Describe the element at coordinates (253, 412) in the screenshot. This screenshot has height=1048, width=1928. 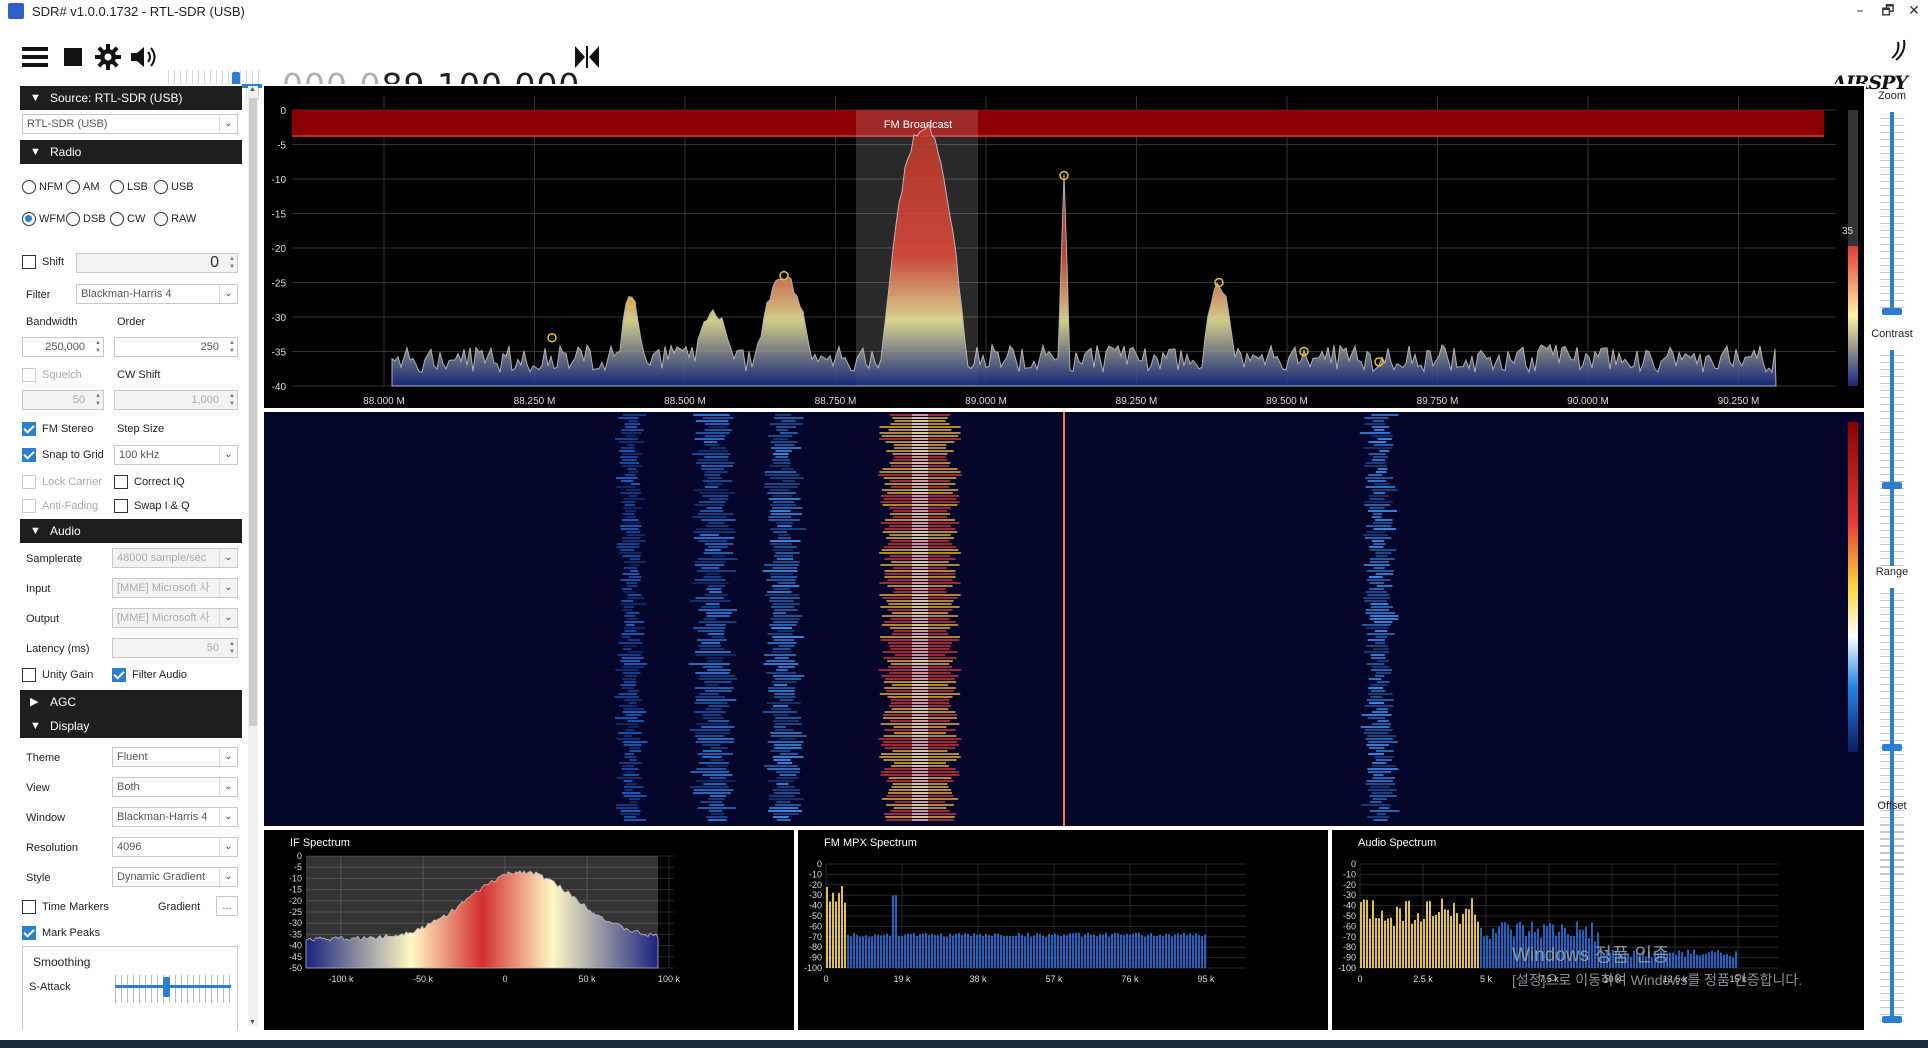
I see `scrollbar-thumb` at that location.